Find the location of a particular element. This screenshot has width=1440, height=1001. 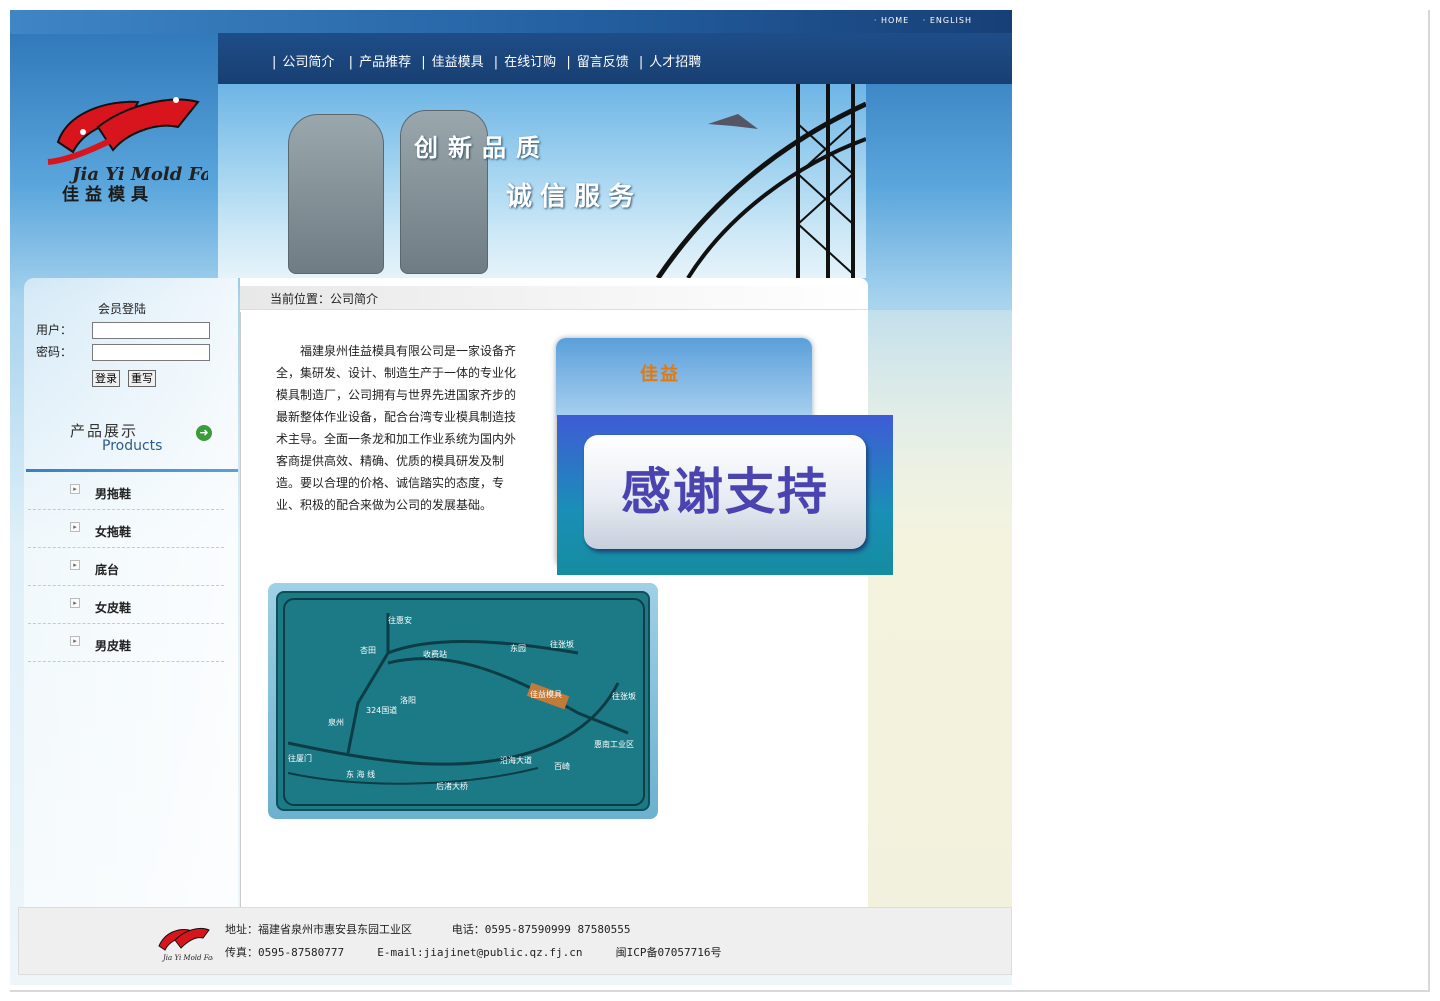

arrow-right-icon: ➜ is located at coordinates (204, 433).